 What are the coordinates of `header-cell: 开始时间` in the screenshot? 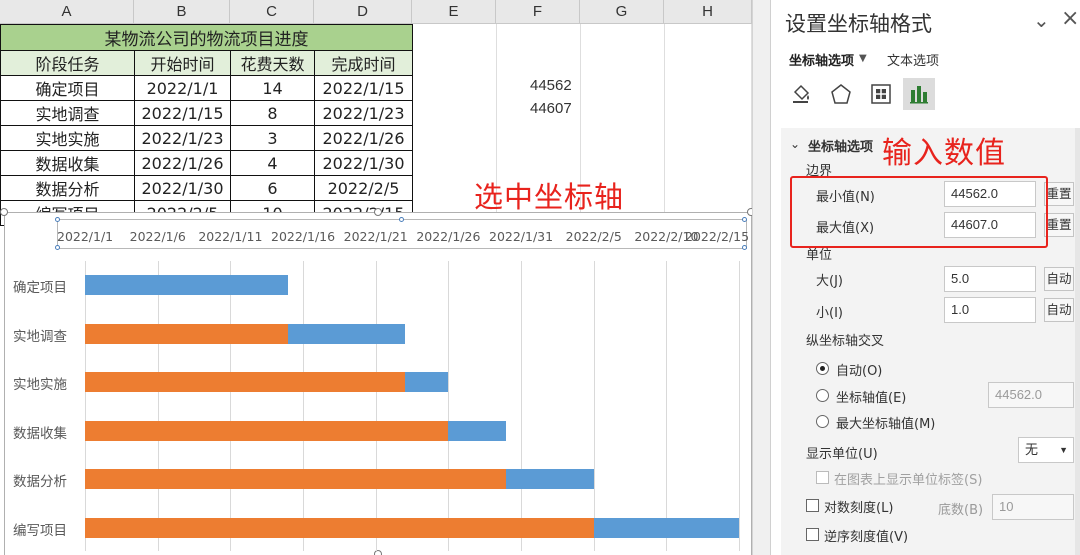 It's located at (182, 63).